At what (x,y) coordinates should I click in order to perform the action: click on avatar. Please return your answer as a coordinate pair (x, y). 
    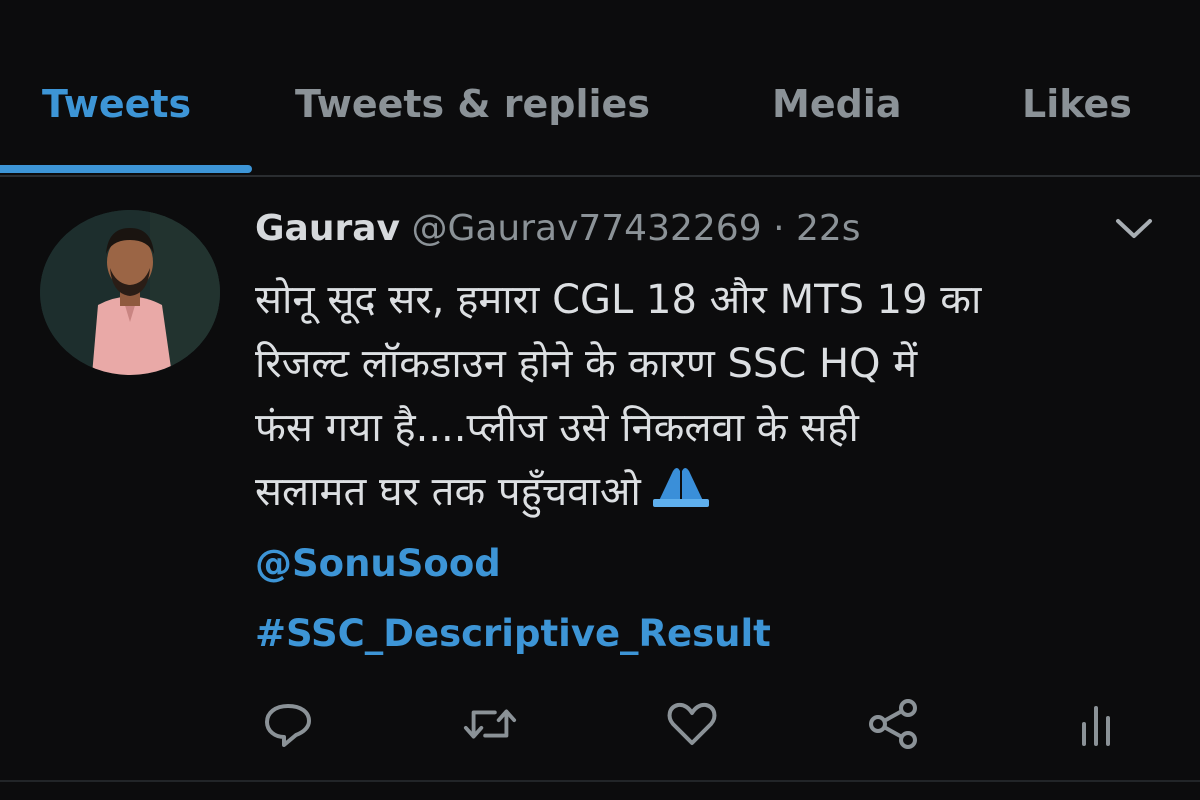
    Looking at the image, I should click on (130, 292).